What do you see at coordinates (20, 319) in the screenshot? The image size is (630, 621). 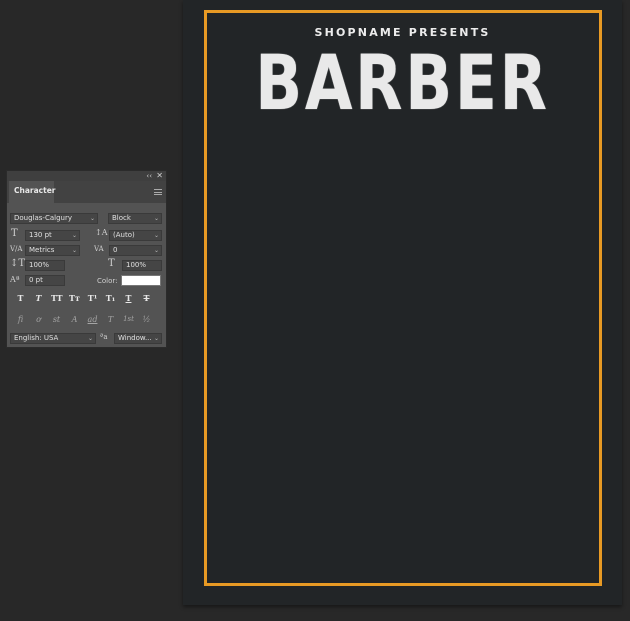 I see `ligatures-button: fi` at bounding box center [20, 319].